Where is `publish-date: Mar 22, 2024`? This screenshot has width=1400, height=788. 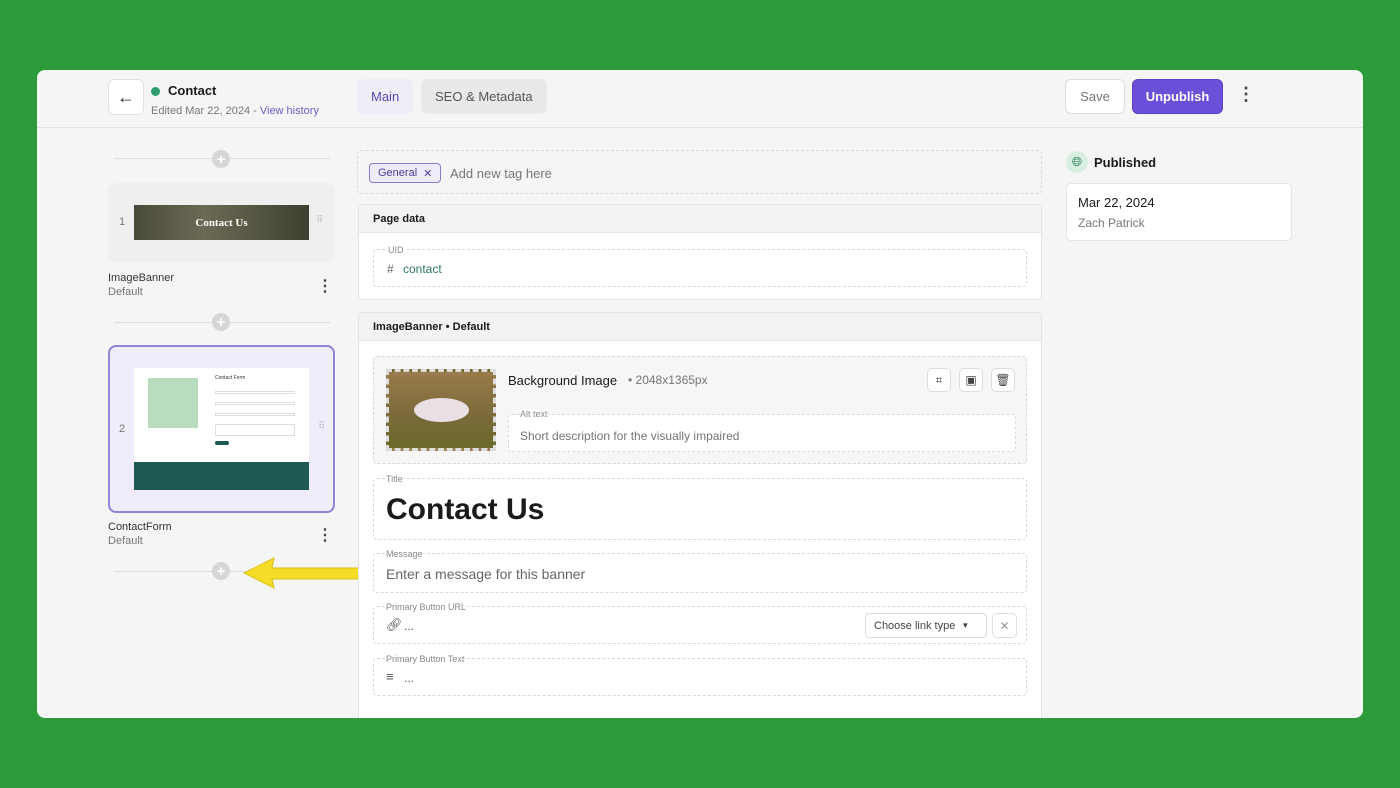 publish-date: Mar 22, 2024 is located at coordinates (1116, 202).